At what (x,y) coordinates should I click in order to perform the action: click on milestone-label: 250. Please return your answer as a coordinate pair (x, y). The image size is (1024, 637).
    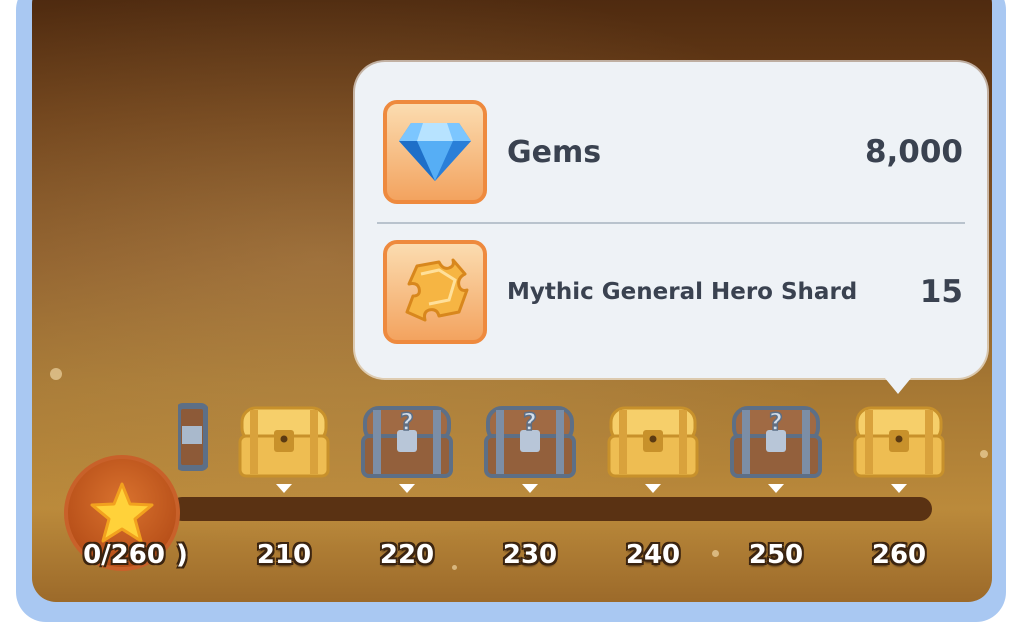
    Looking at the image, I should click on (776, 555).